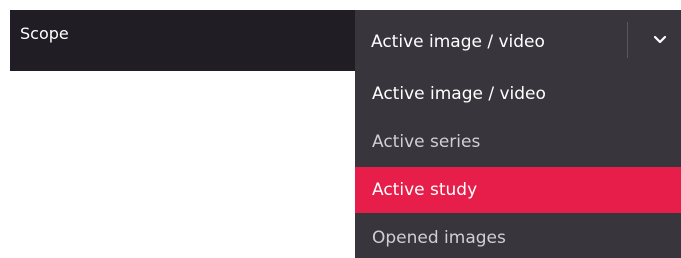  Describe the element at coordinates (458, 42) in the screenshot. I see `scope-select-value: Active image / video` at that location.